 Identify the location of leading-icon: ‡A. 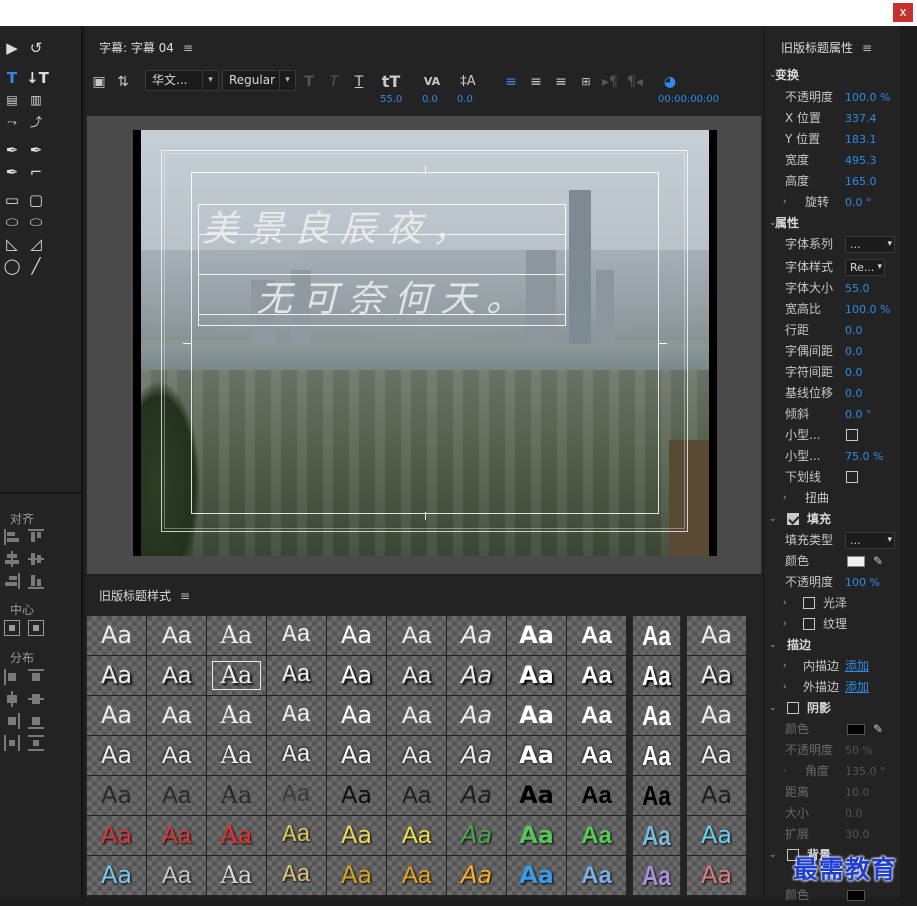
(468, 82).